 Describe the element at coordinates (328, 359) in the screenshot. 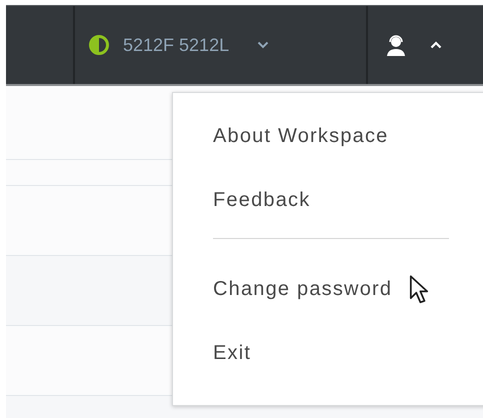

I see `menu-item: Exit` at that location.